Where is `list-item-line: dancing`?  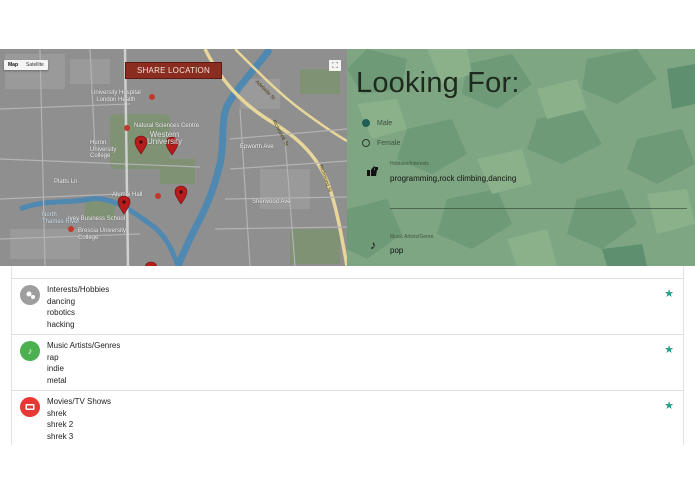
list-item-line: dancing is located at coordinates (61, 301).